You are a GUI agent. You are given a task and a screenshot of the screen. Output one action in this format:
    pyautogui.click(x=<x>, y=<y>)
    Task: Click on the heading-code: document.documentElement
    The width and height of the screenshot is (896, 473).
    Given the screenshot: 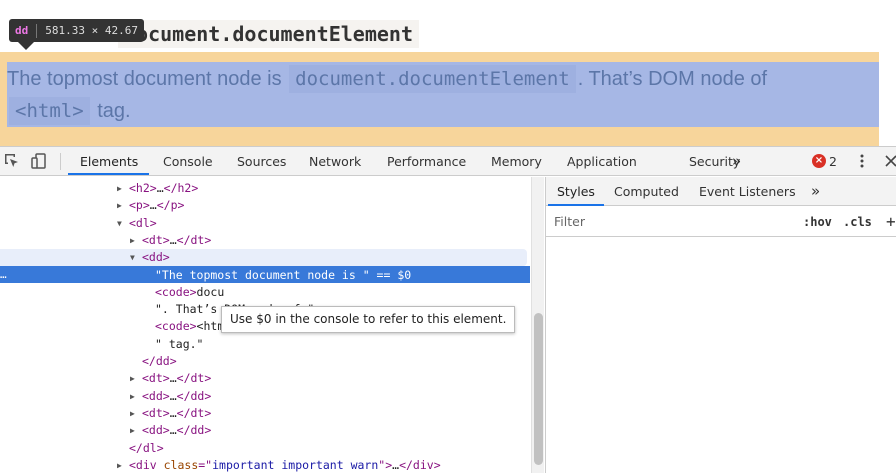 What is the action you would take?
    pyautogui.click(x=268, y=34)
    